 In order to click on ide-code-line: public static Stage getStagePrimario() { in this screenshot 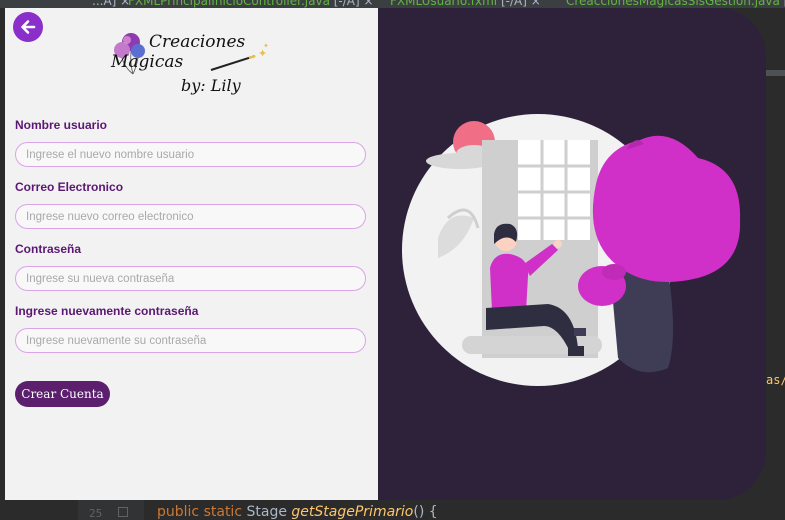, I will do `click(297, 512)`.